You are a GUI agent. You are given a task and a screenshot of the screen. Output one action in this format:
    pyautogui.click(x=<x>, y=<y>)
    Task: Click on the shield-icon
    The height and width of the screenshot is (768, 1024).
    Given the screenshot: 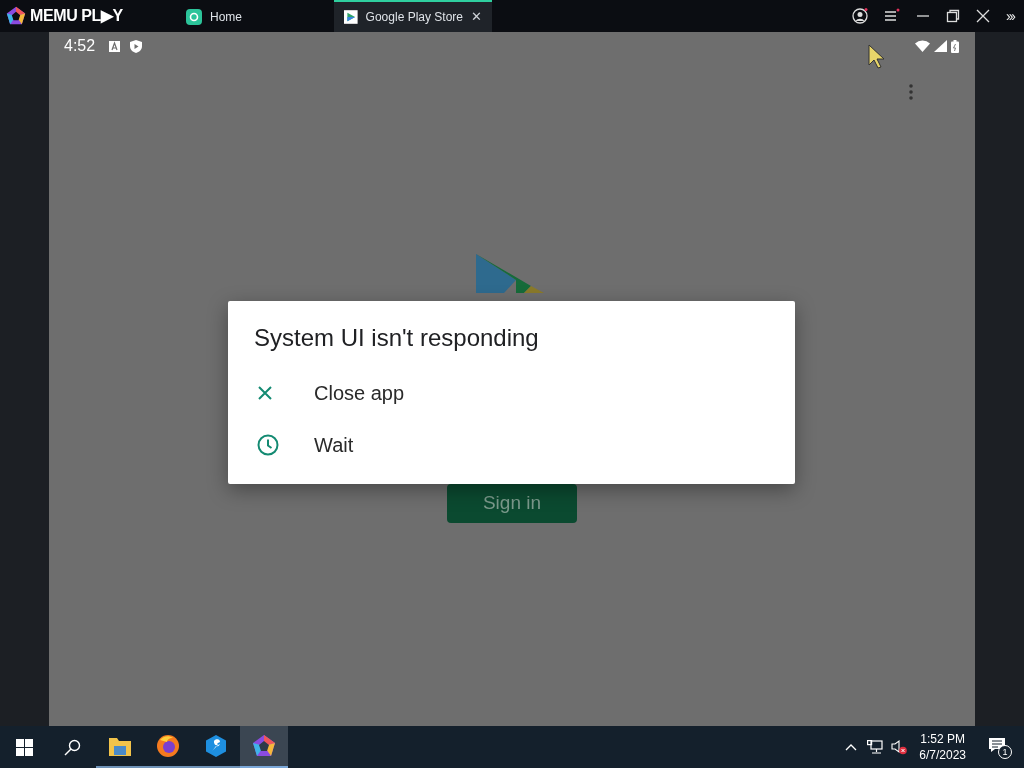 What is the action you would take?
    pyautogui.click(x=136, y=46)
    